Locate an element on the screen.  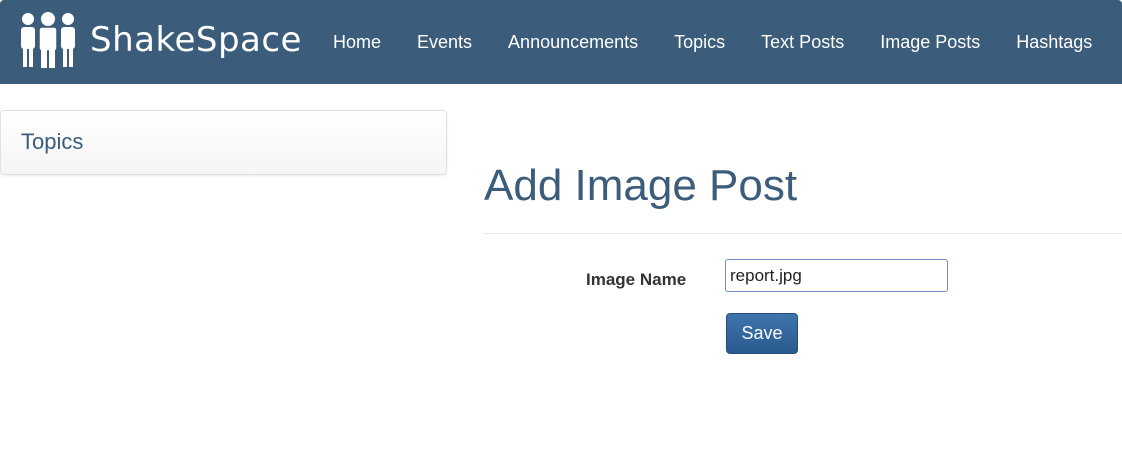
nav-link-topics: Topics is located at coordinates (699, 42).